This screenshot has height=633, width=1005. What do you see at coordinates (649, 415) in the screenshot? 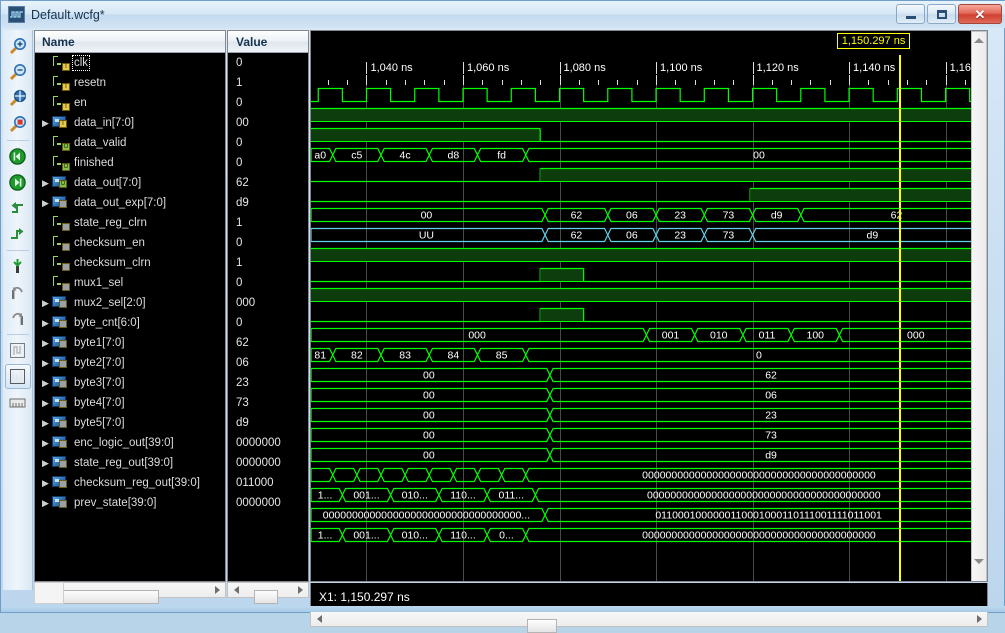
I see `waveform-row: 00 23` at bounding box center [649, 415].